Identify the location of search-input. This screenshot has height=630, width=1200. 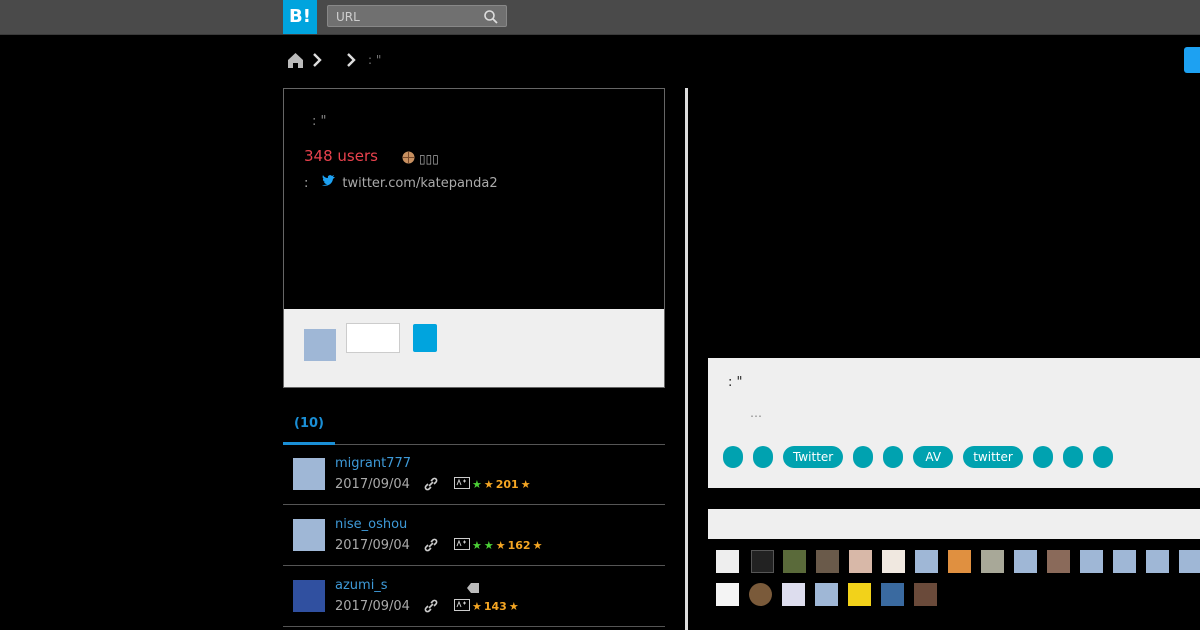
(406, 17).